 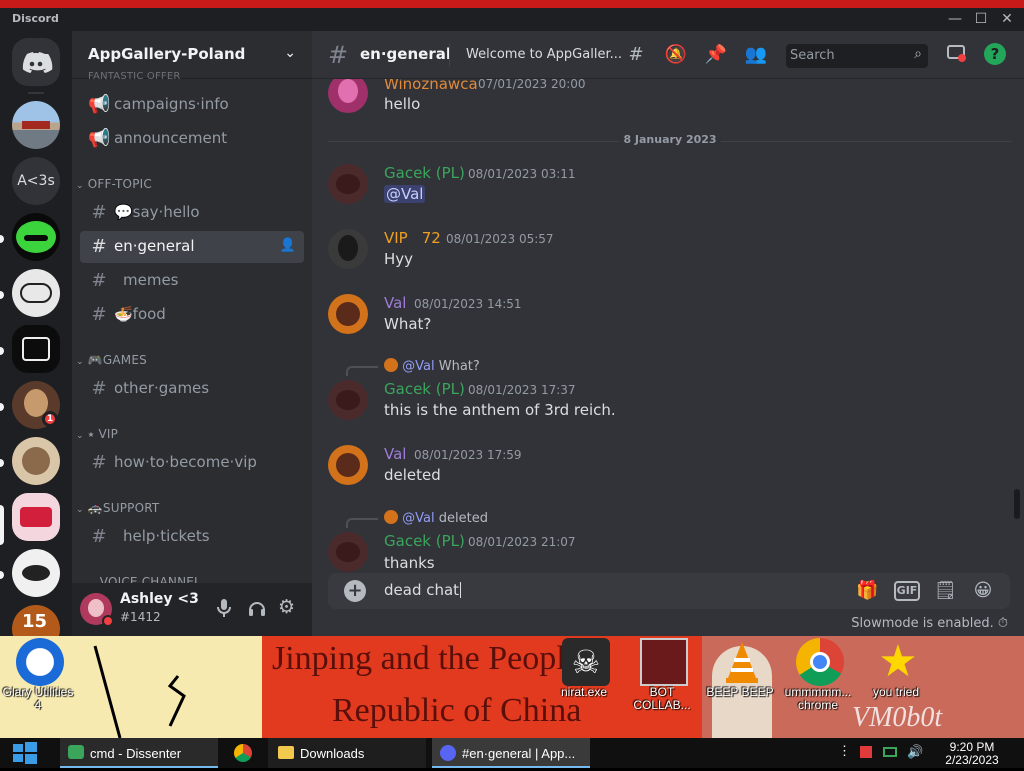 I want to click on reply-preview: @Val What?, so click(x=432, y=366).